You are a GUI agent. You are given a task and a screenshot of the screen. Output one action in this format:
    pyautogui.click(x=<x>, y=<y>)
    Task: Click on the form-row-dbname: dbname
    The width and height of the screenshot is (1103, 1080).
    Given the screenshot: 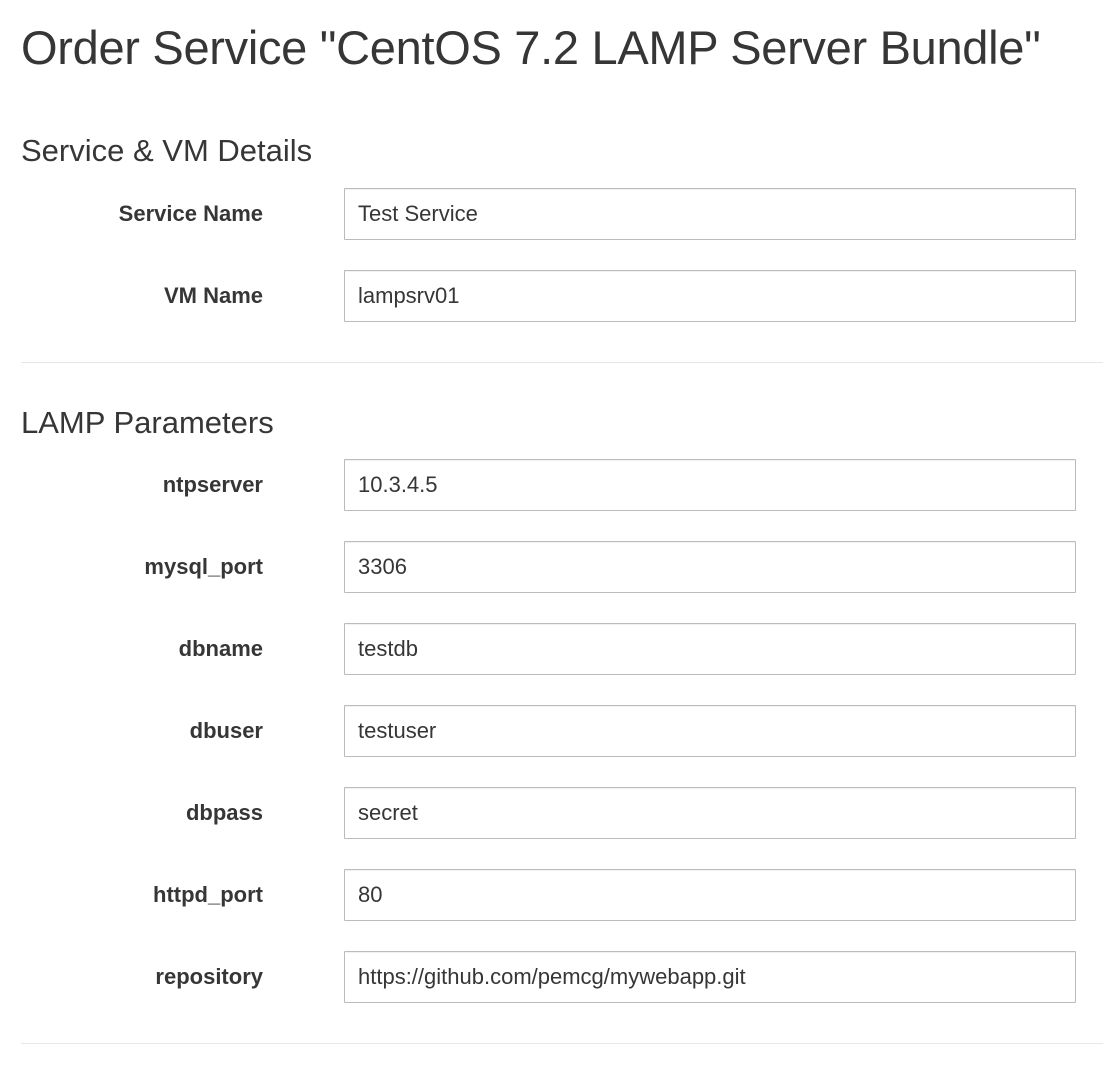 What is the action you would take?
    pyautogui.click(x=551, y=649)
    